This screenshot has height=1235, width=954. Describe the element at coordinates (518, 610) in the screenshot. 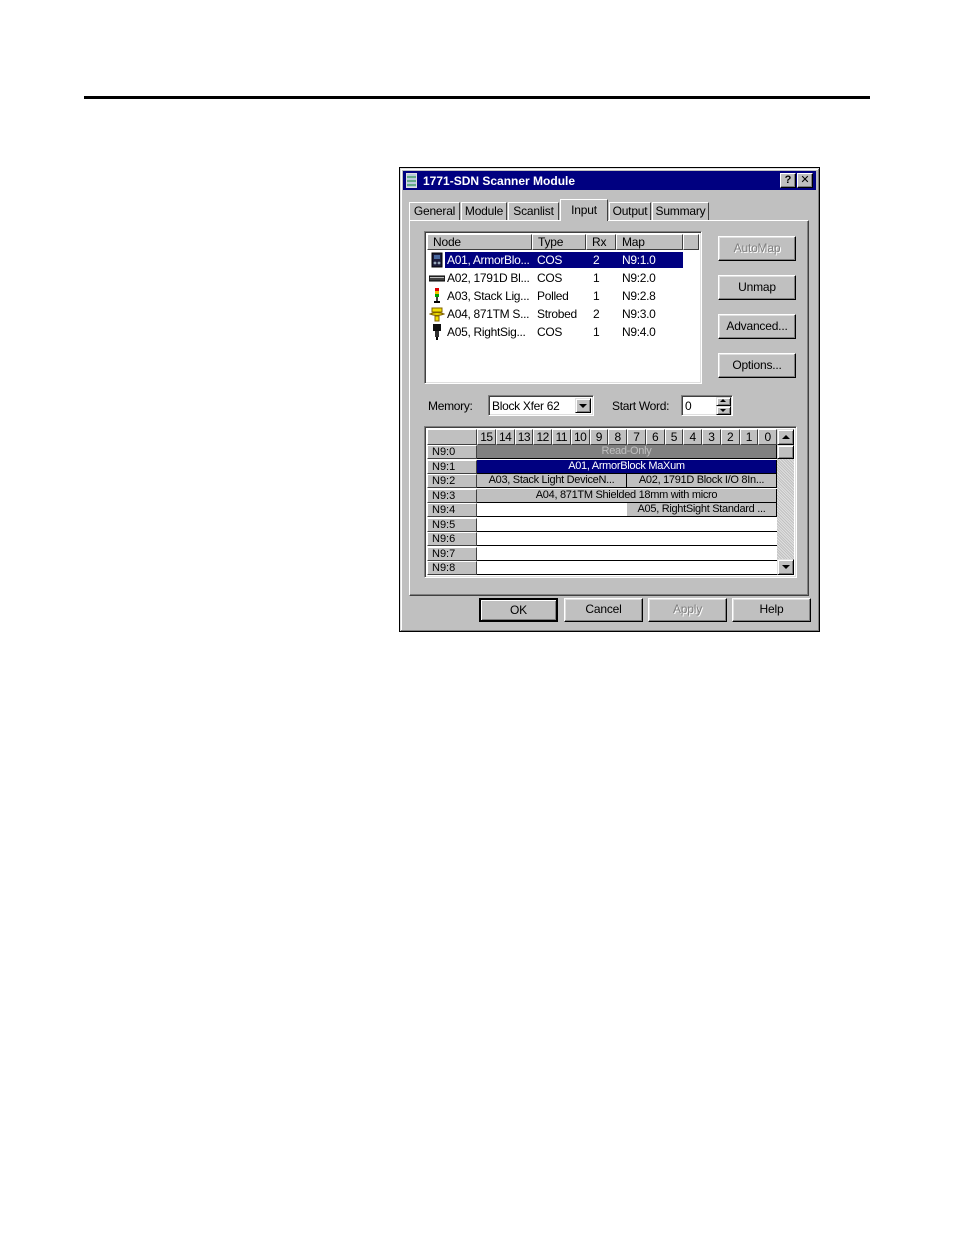

I see `ok-button: OK` at that location.